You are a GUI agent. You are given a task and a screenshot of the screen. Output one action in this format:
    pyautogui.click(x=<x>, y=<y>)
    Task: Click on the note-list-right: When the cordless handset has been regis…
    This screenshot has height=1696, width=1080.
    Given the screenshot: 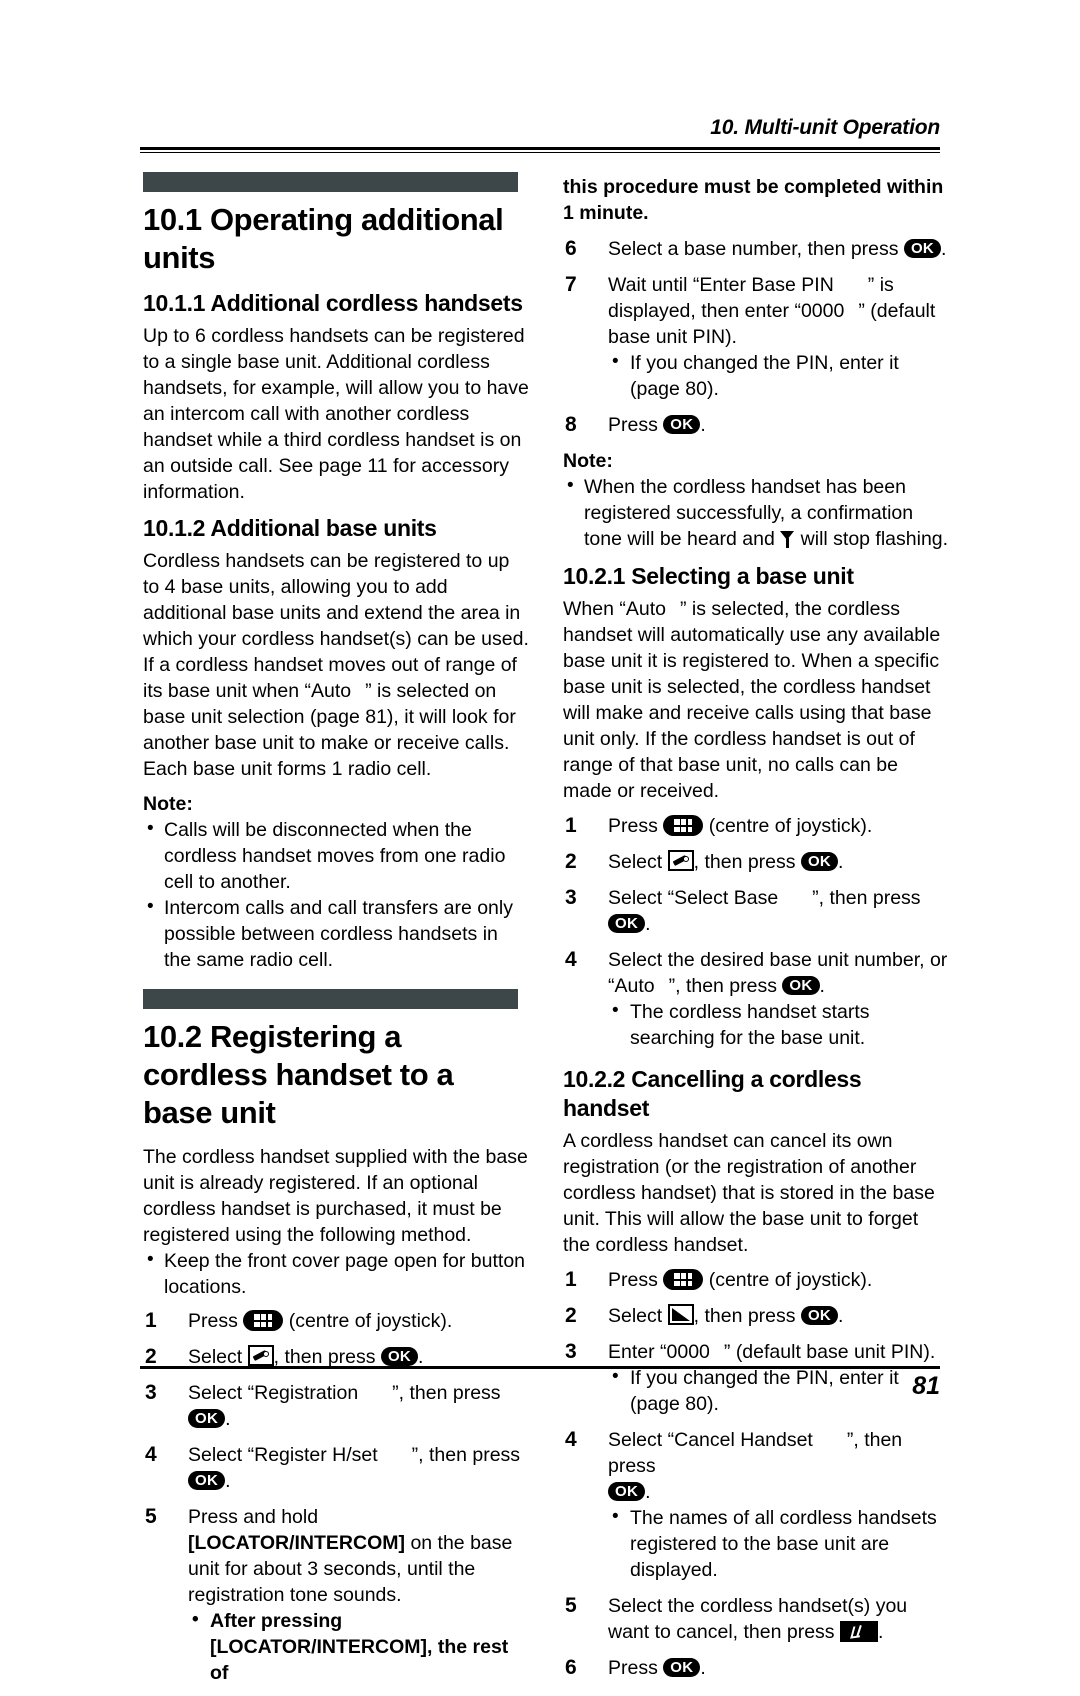 What is the action you would take?
    pyautogui.click(x=756, y=512)
    